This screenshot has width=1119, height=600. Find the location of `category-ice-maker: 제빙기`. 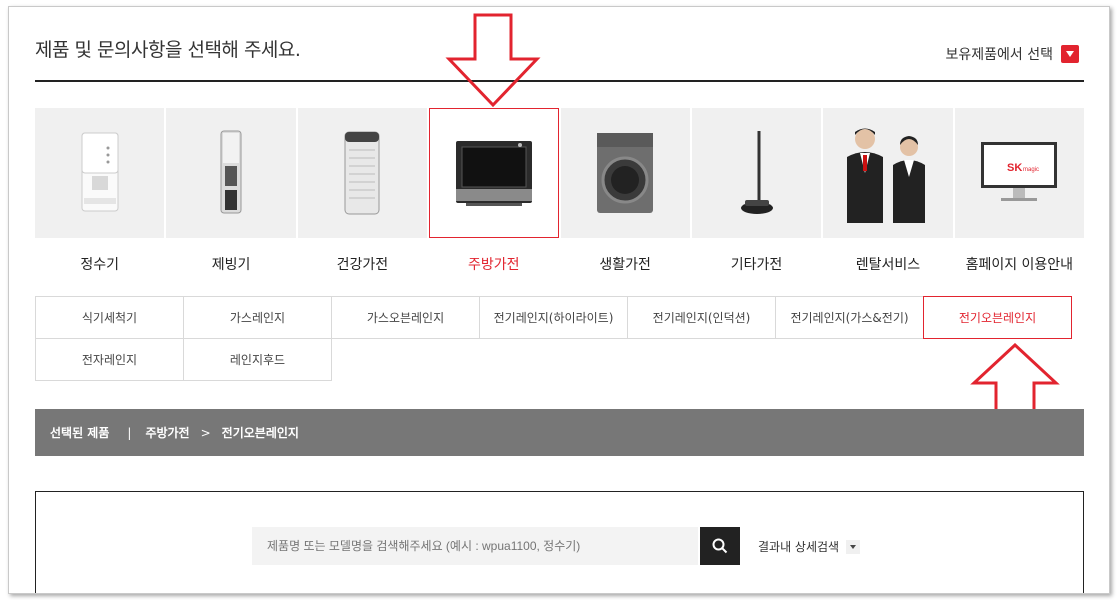

category-ice-maker: 제빙기 is located at coordinates (231, 191).